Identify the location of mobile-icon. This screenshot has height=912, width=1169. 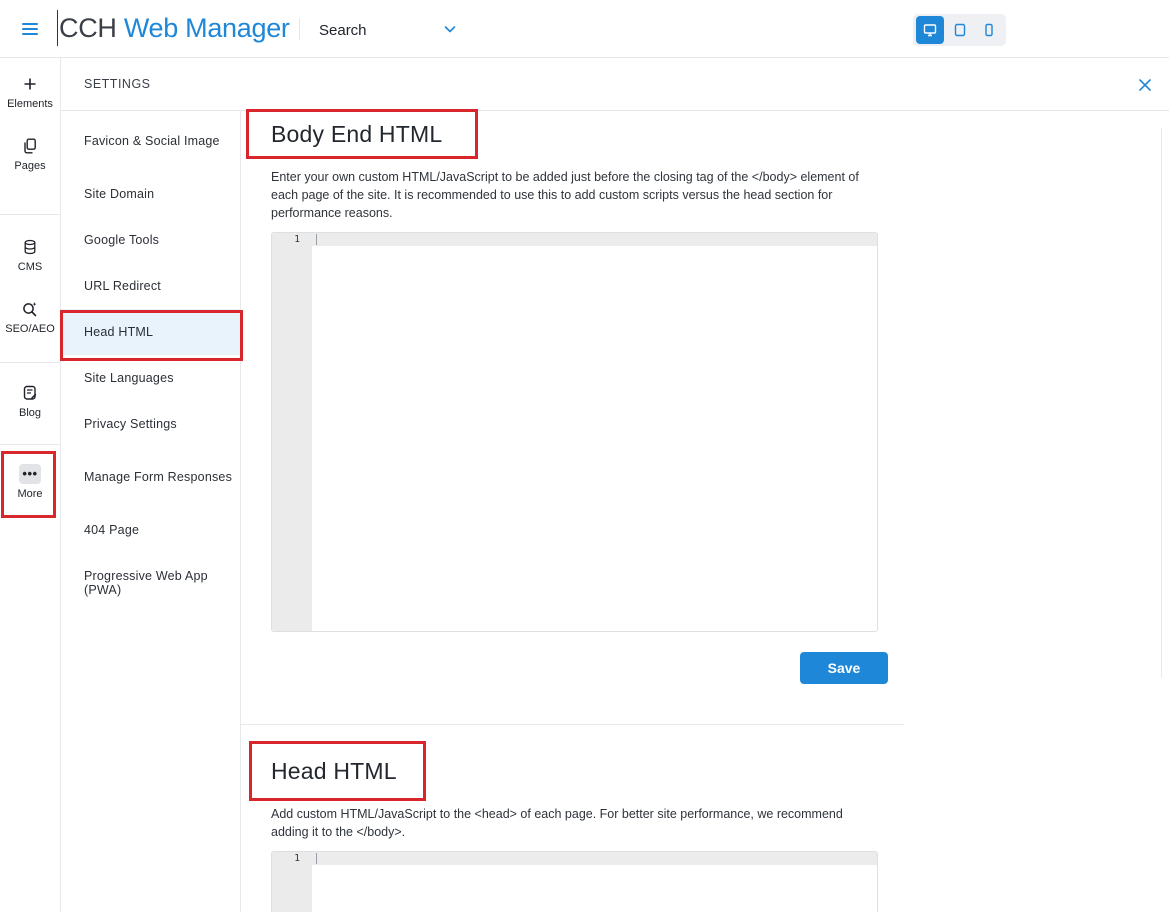
(989, 30).